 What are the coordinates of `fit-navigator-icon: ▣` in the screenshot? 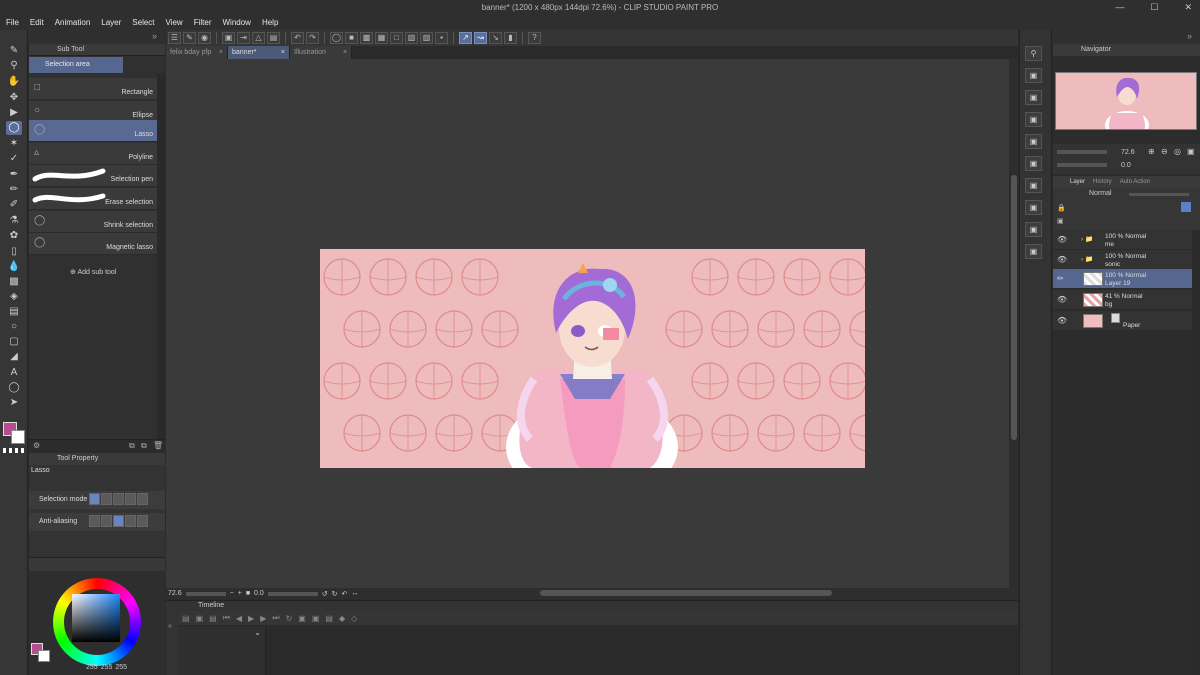 It's located at (1191, 151).